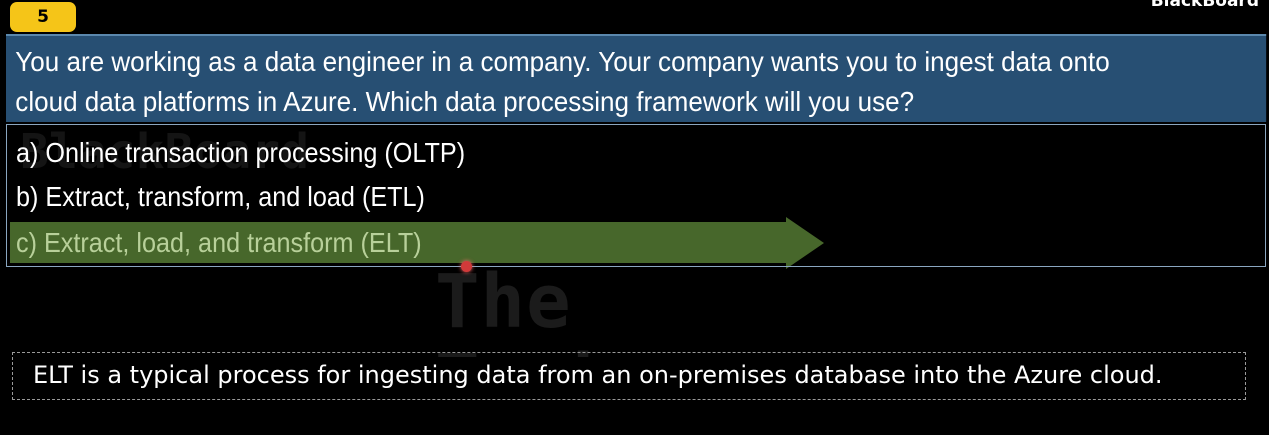 This screenshot has height=435, width=1269. What do you see at coordinates (220, 197) in the screenshot?
I see `option-b: b) Extract, transform, and load (ETL)` at bounding box center [220, 197].